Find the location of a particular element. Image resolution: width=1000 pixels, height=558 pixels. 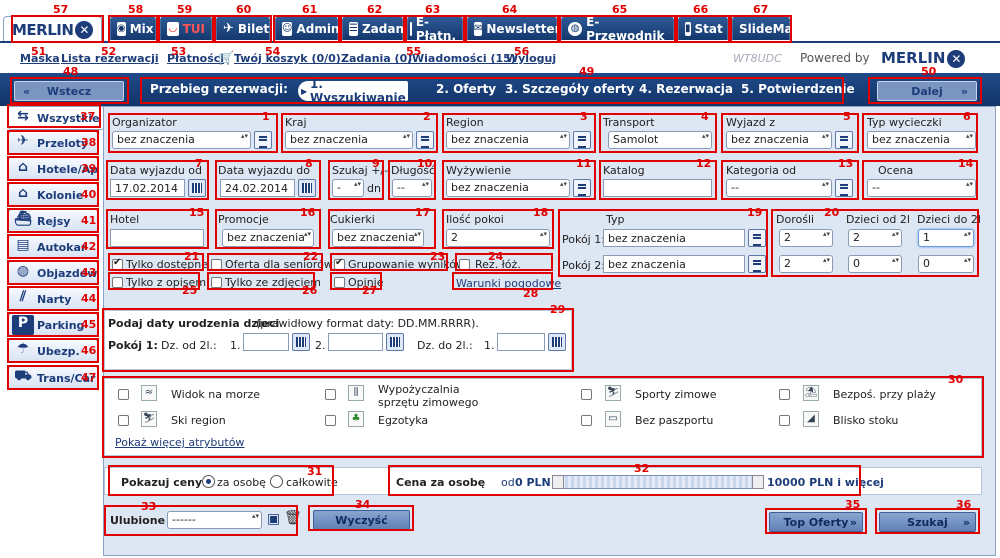

szukaj-select: - is located at coordinates (348, 188).